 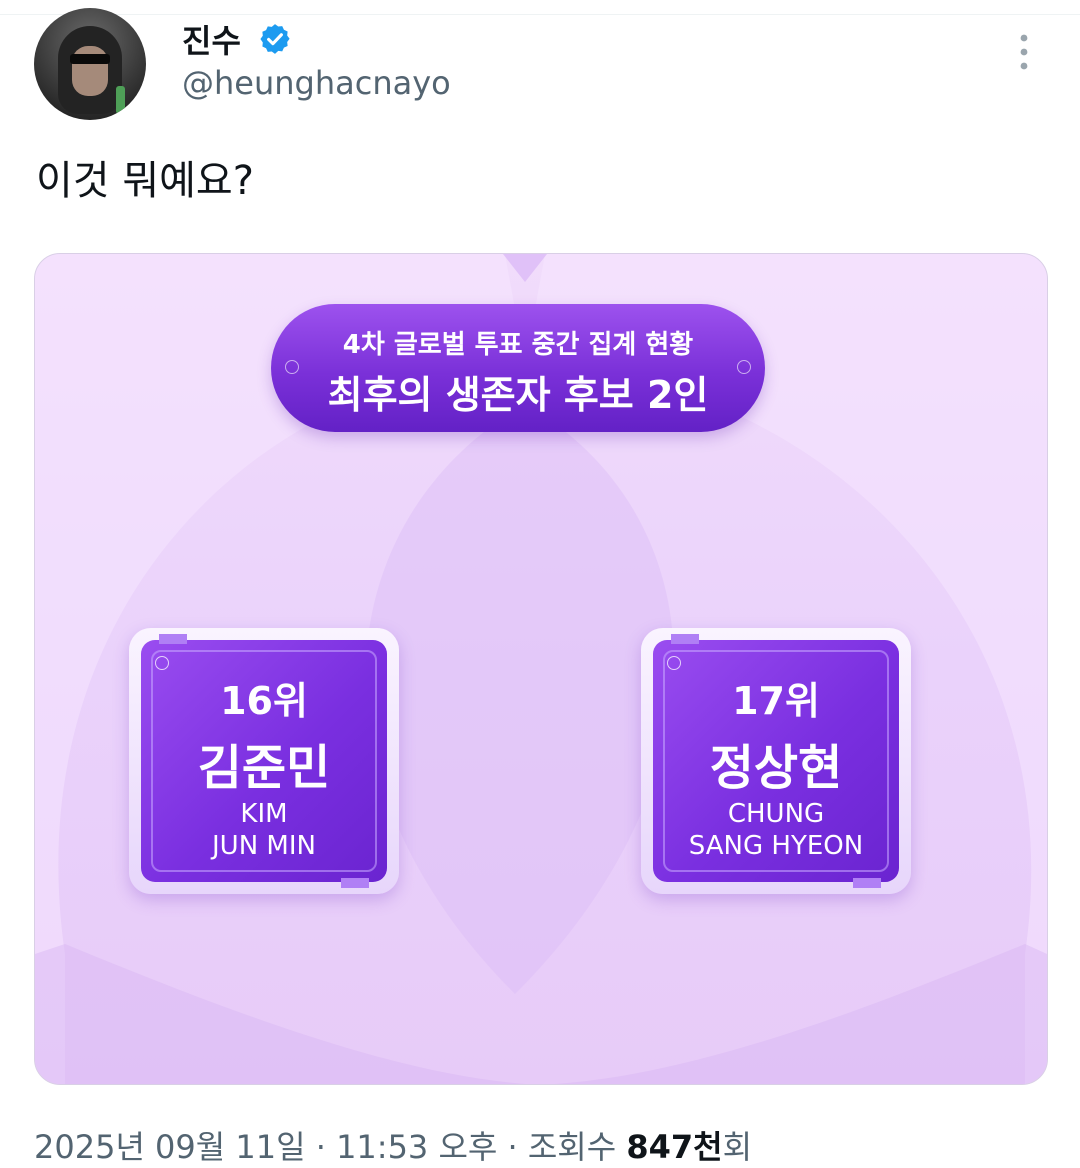 I want to click on top-divider, so click(x=540, y=7).